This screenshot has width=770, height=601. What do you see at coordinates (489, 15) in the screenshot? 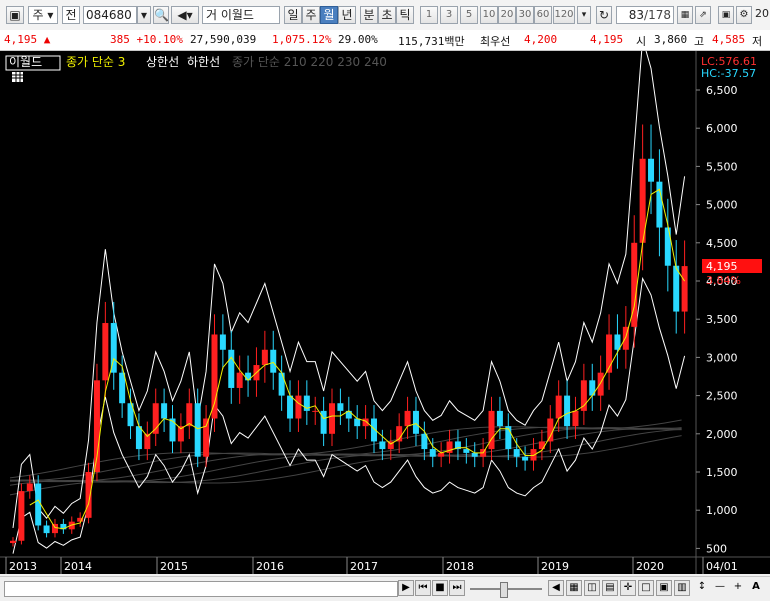
I see `interval-10: 10` at bounding box center [489, 15].